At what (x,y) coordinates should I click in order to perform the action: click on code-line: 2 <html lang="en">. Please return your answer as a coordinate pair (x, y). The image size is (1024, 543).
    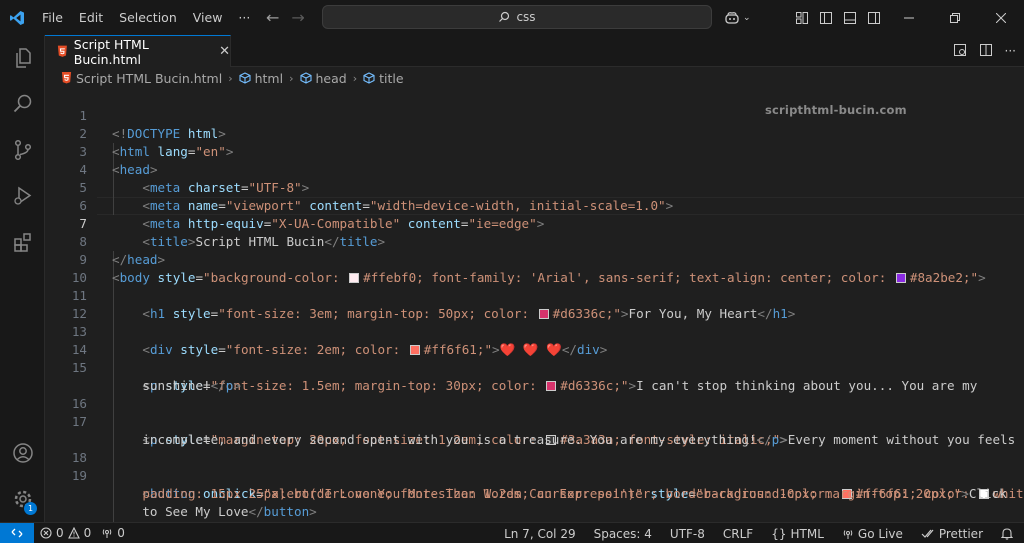
    Looking at the image, I should click on (156, 142).